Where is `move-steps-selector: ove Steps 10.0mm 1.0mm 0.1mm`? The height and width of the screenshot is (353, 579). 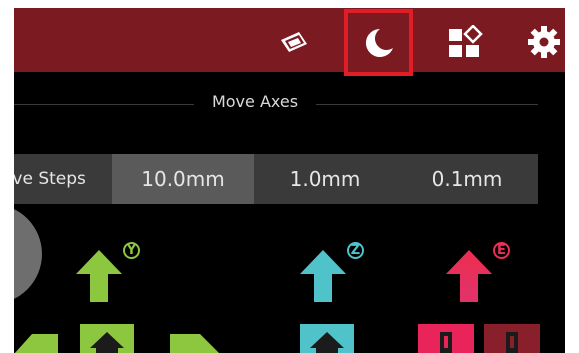
move-steps-selector: ove Steps 10.0mm 1.0mm 0.1mm is located at coordinates (289, 179).